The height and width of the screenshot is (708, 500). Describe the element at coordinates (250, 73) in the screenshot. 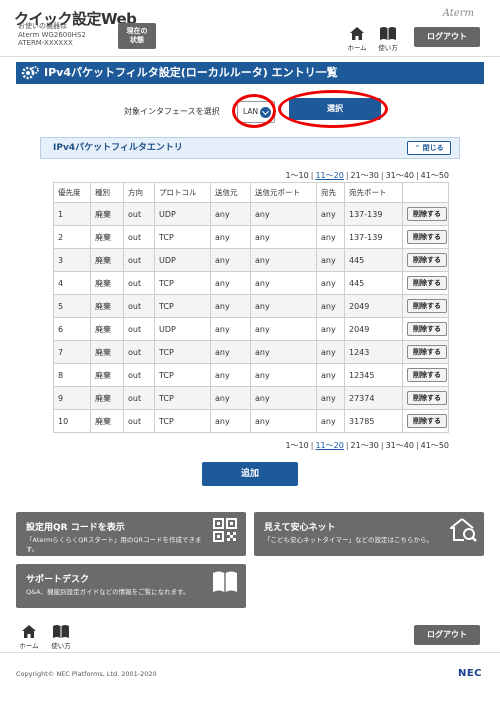

I see `page-title-bar: IPv4パケットフィルタ設定(ローカルルータ) エントリ一覧` at that location.